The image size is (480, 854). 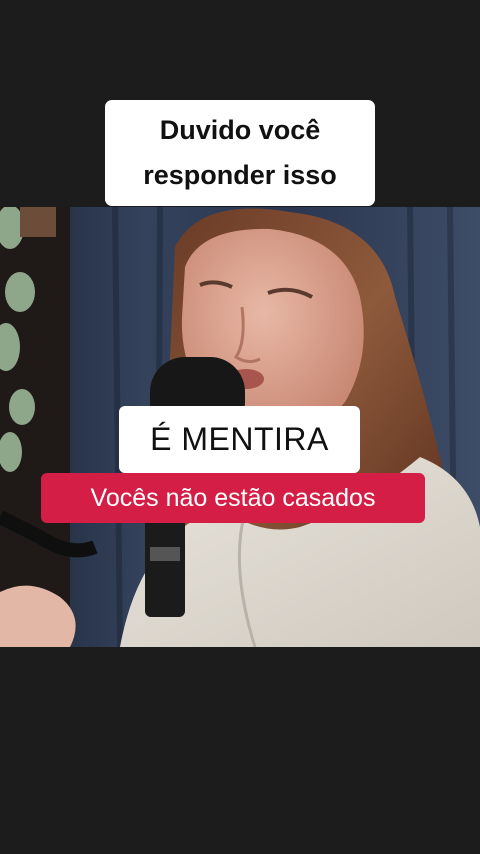 I want to click on subtitle-text: Vocês não estão casados, so click(x=233, y=497).